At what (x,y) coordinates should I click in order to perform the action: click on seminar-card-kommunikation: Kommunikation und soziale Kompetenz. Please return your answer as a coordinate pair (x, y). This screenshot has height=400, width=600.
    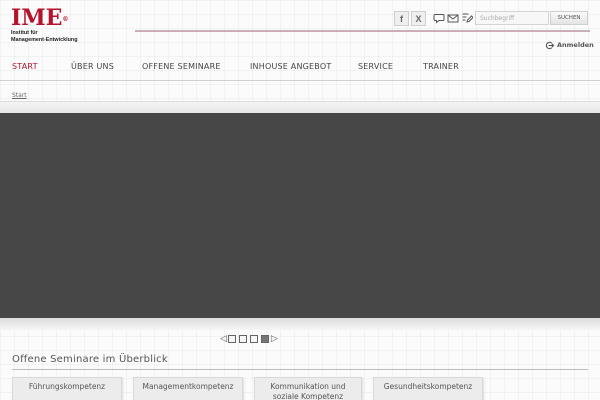
    Looking at the image, I should click on (308, 388).